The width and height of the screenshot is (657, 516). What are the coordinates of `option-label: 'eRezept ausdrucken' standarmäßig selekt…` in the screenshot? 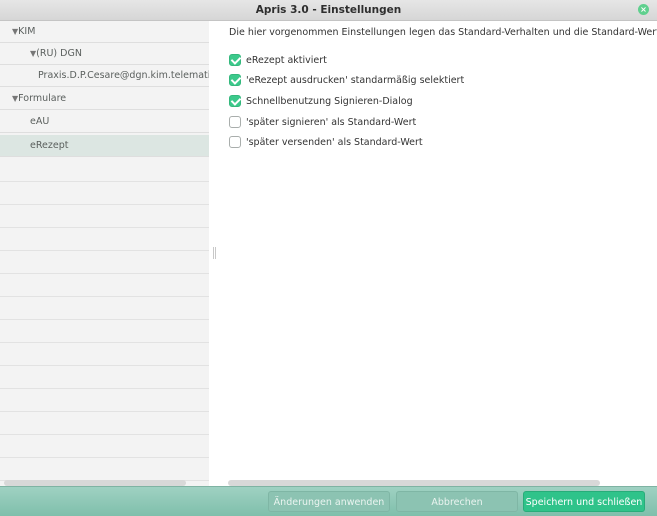 It's located at (355, 80).